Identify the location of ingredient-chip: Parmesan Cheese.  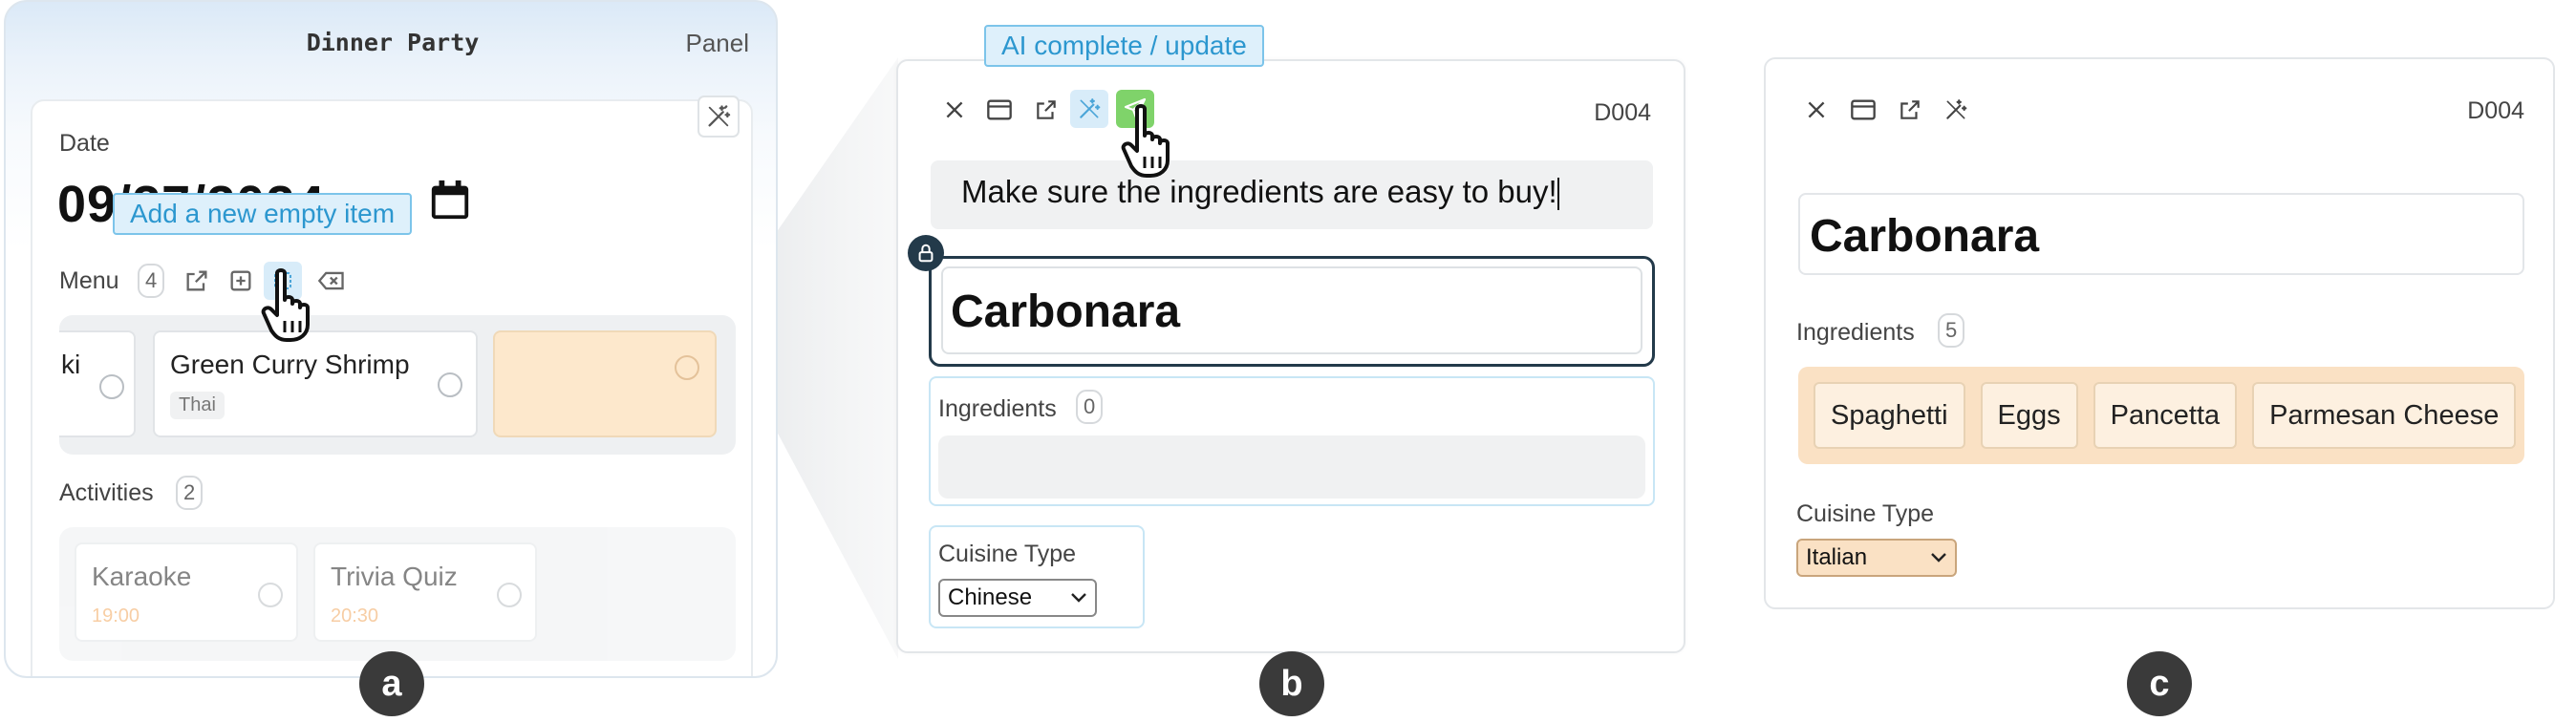
(2384, 415).